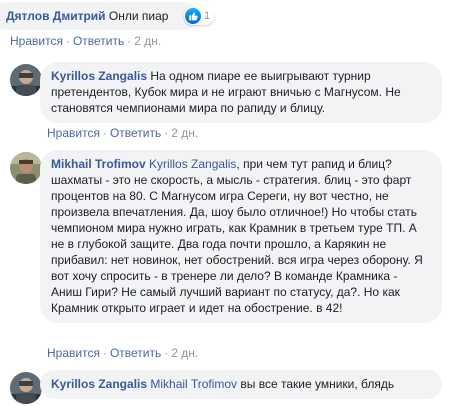 Image resolution: width=452 pixels, height=406 pixels. Describe the element at coordinates (316, 384) in the screenshot. I see `comment-text: вы все такие умники, блядь` at that location.